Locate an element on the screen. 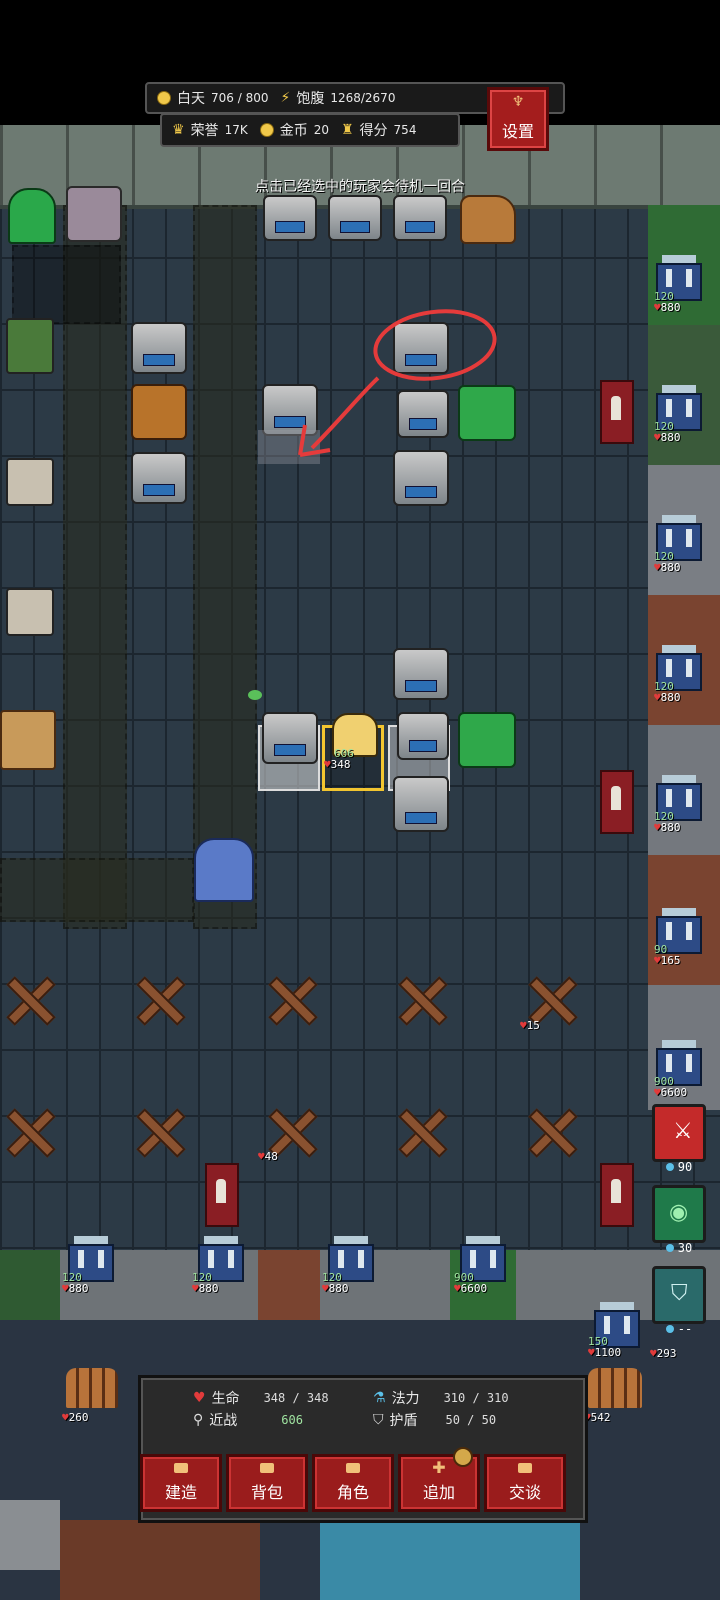  circled-turret-duplicate is located at coordinates (421, 674).